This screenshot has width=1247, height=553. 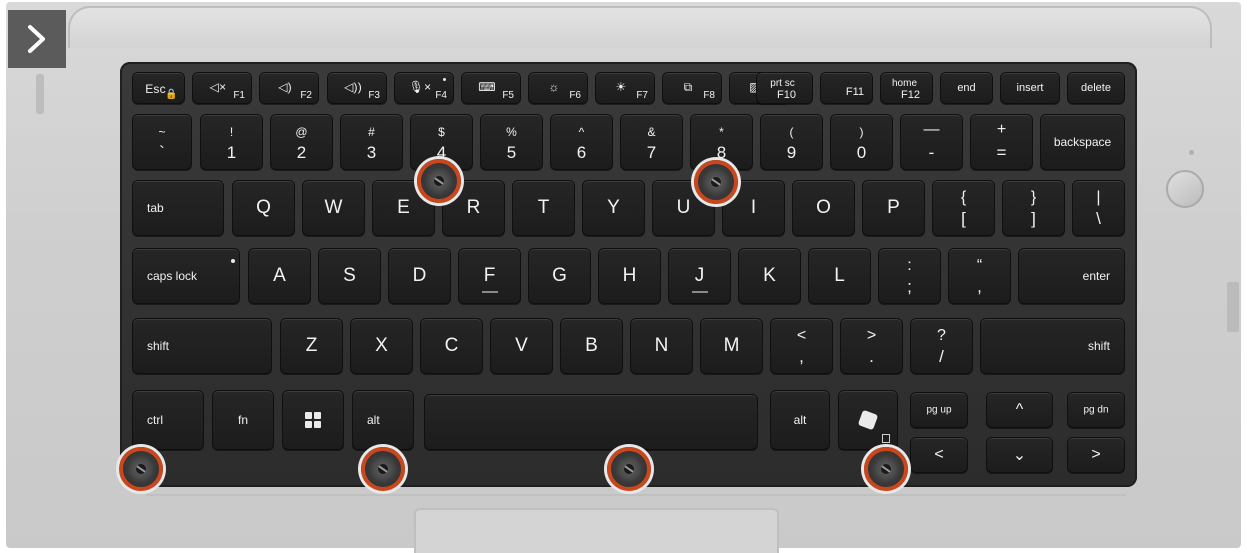 What do you see at coordinates (692, 88) in the screenshot?
I see `key-f8: ⧉ F8` at bounding box center [692, 88].